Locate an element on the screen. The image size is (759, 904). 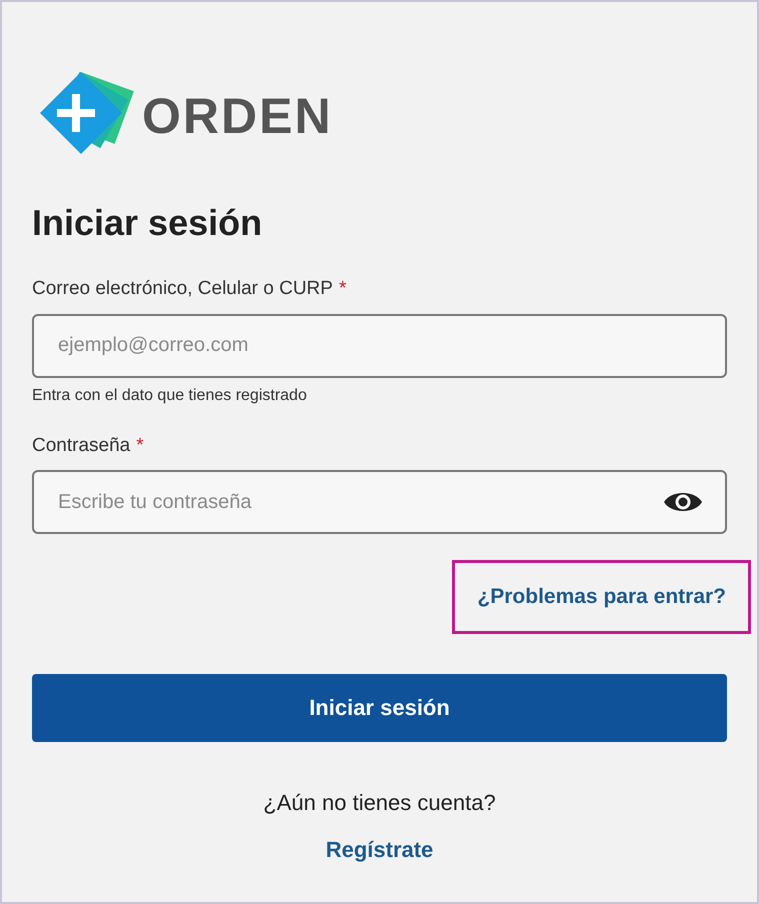
password-field: Escribe tu contraseña is located at coordinates (379, 502).